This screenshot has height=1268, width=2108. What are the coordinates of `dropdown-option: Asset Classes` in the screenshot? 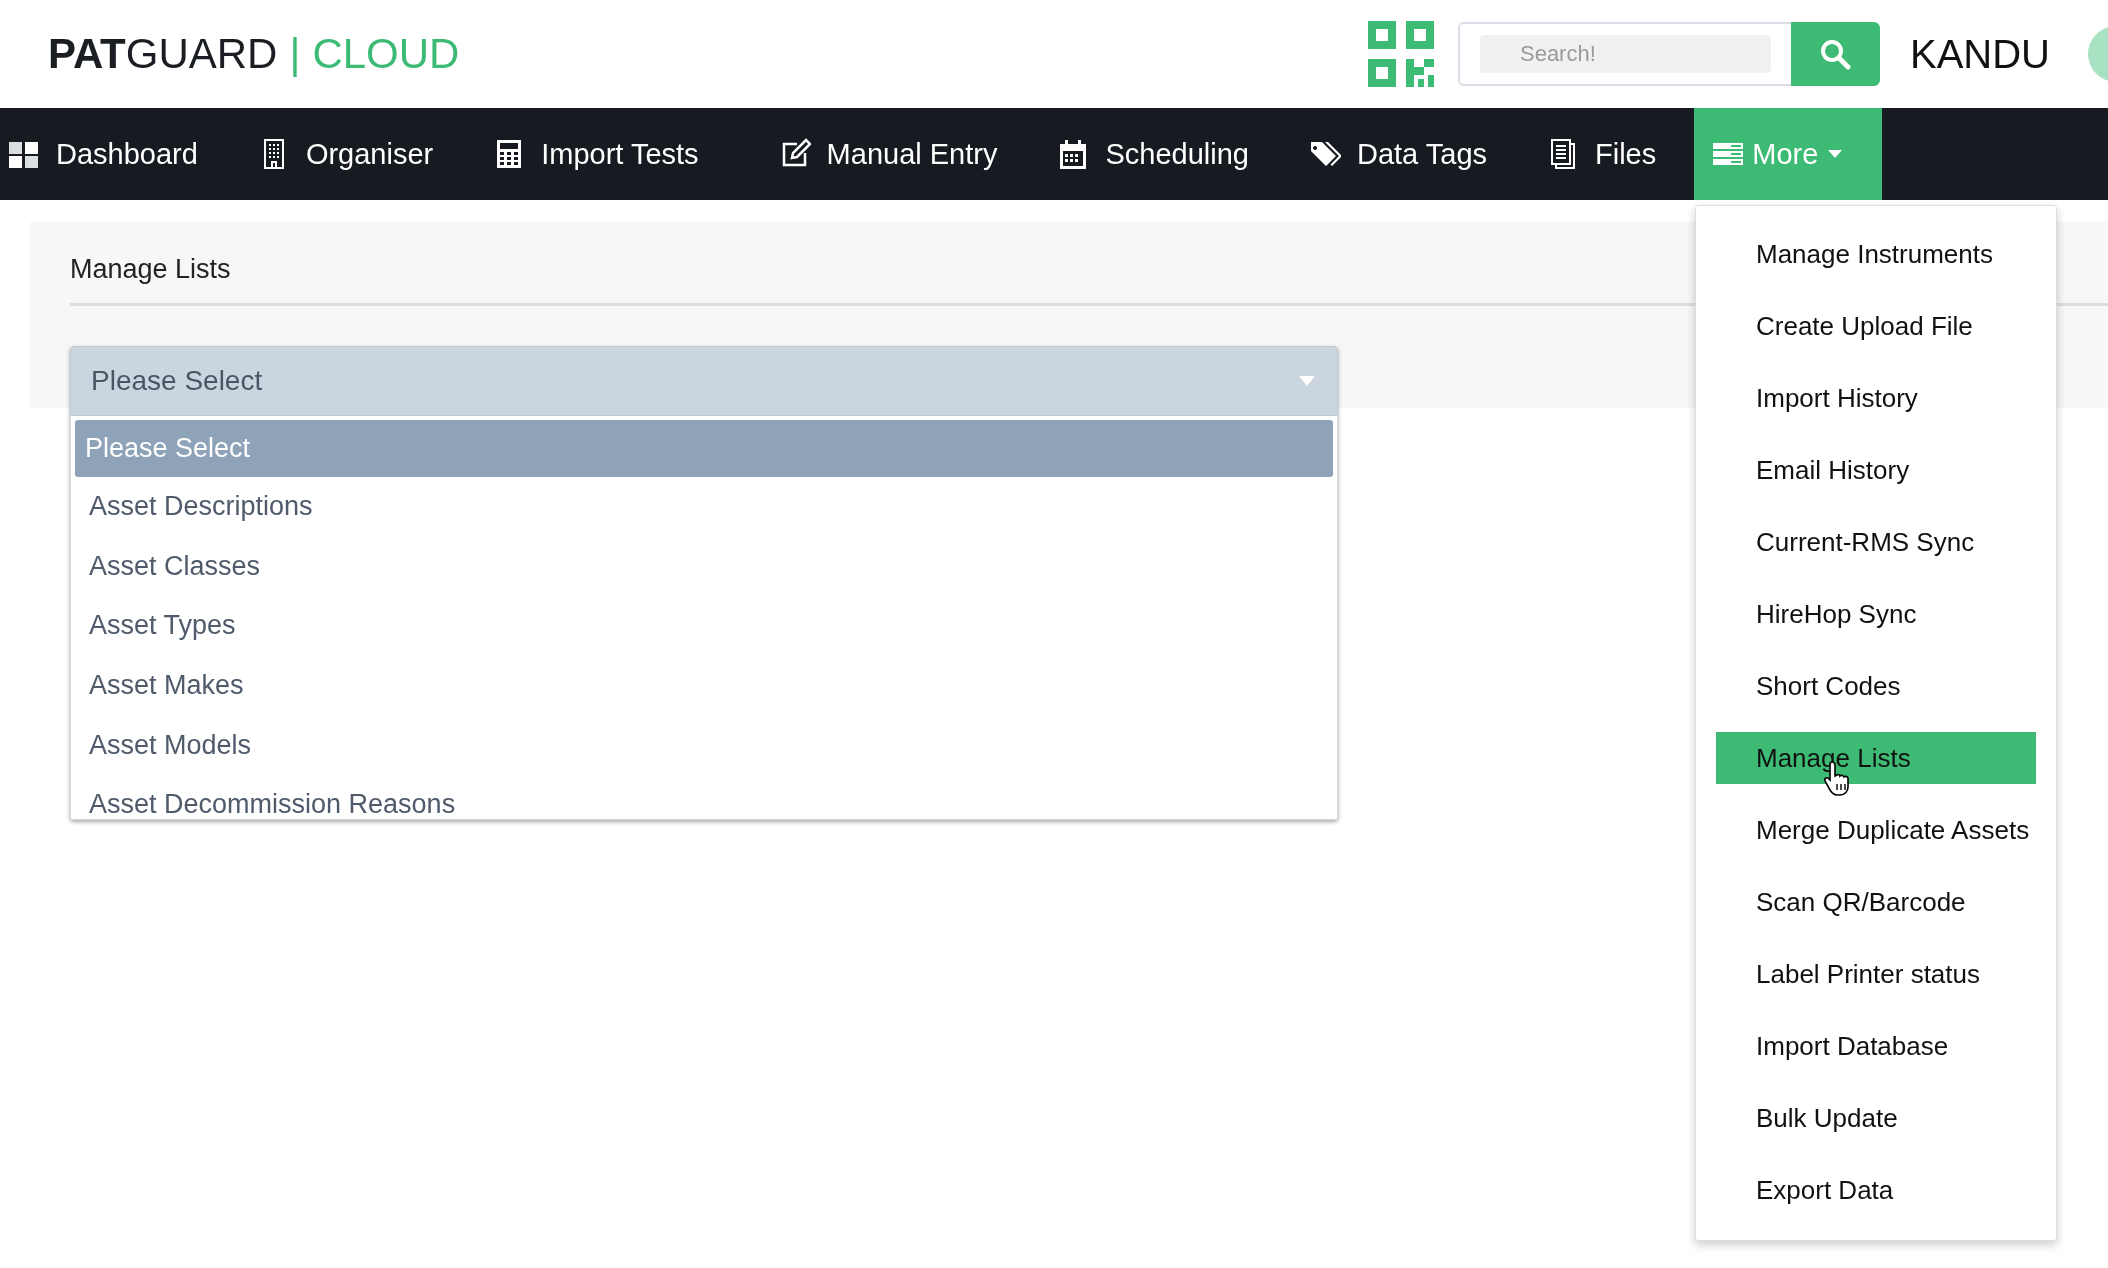 It's located at (704, 566).